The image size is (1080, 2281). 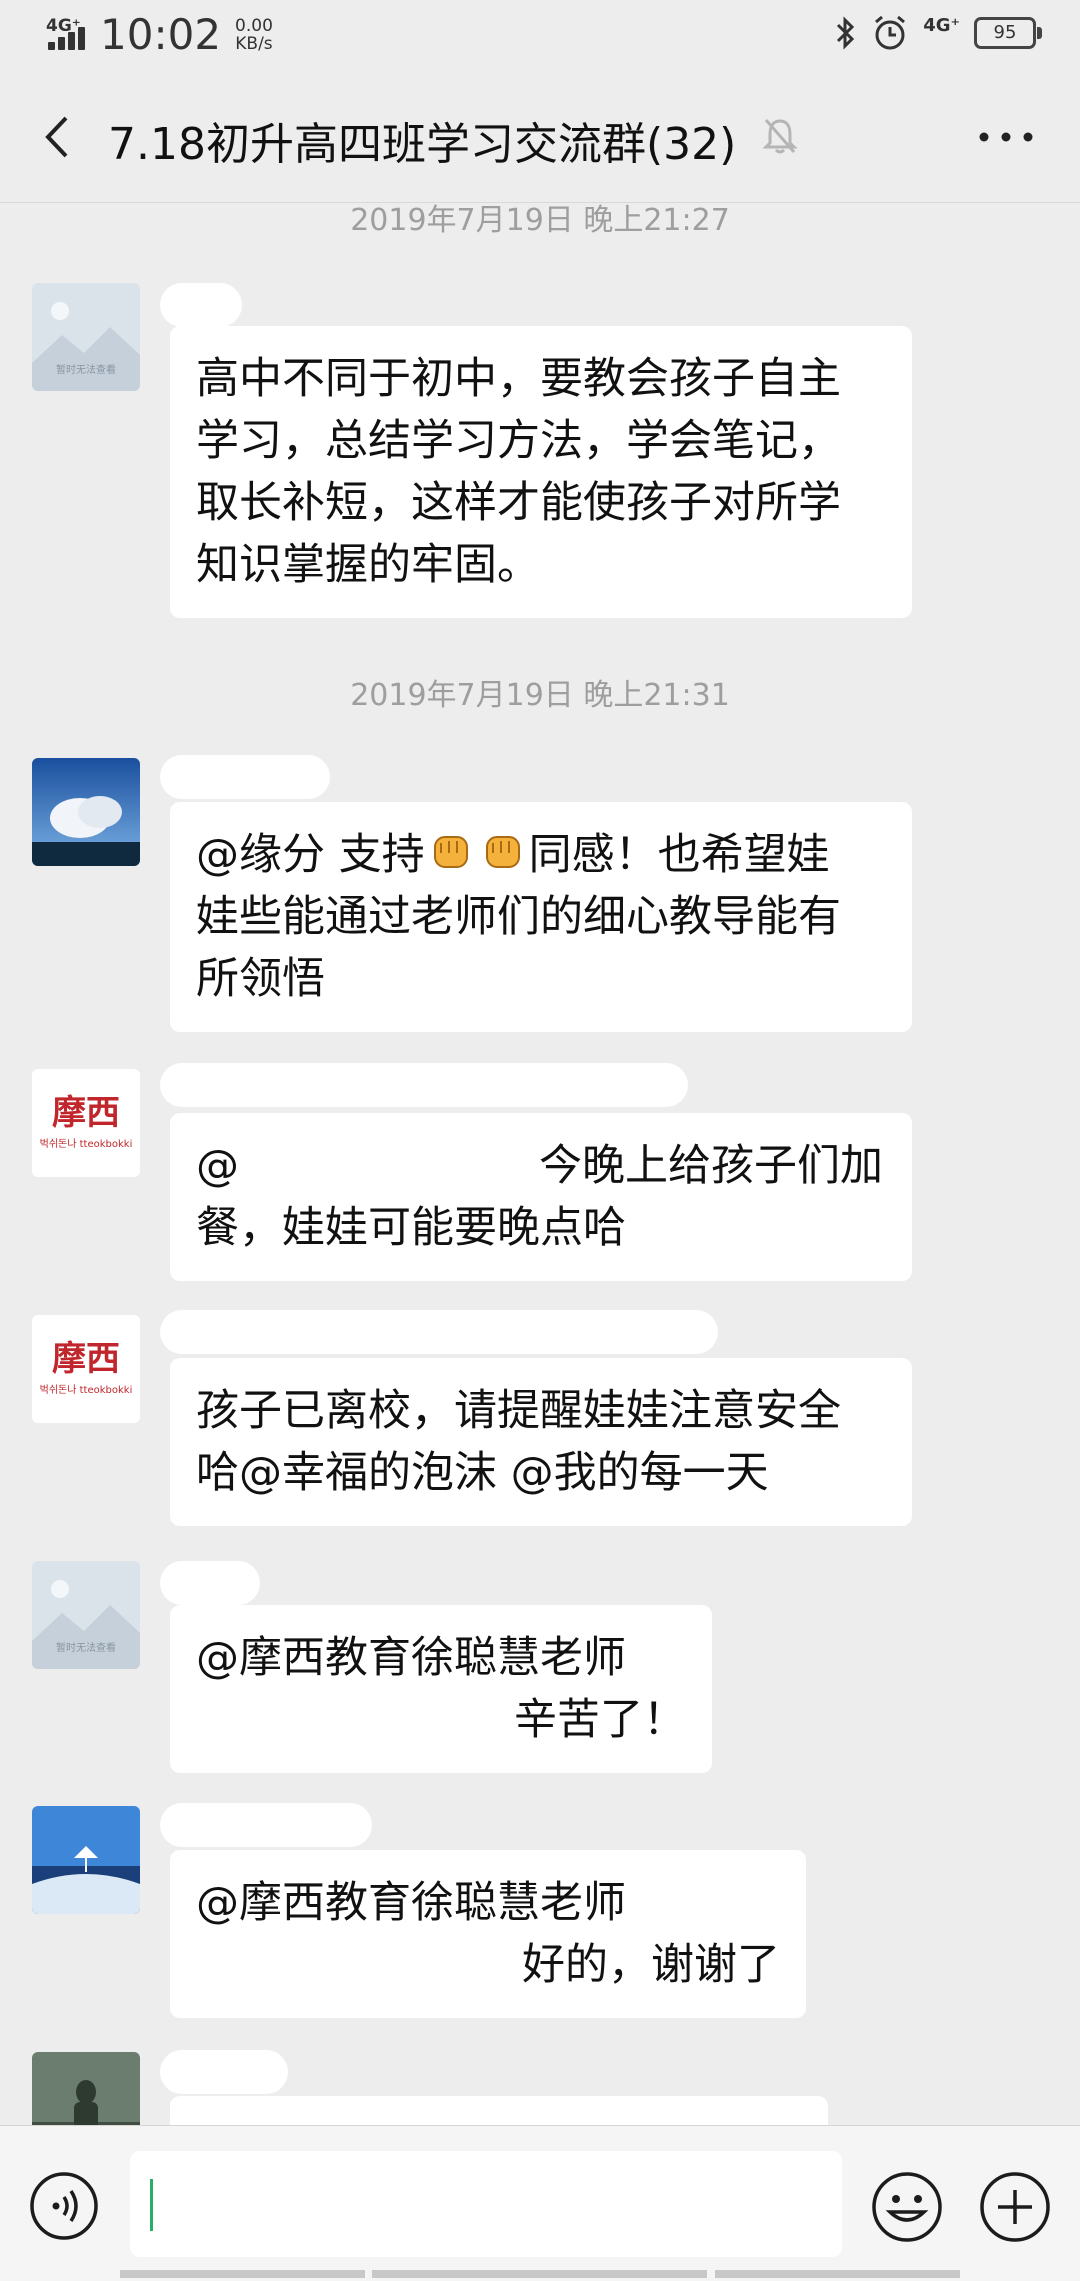 What do you see at coordinates (368, 565) in the screenshot?
I see `message-text: 知识掌握的牢固。` at bounding box center [368, 565].